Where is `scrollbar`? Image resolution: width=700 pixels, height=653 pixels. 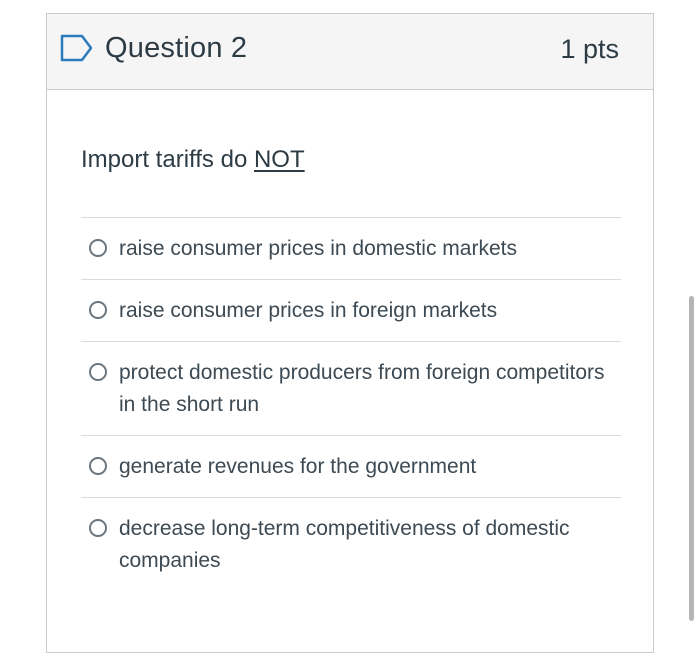 scrollbar is located at coordinates (691, 458).